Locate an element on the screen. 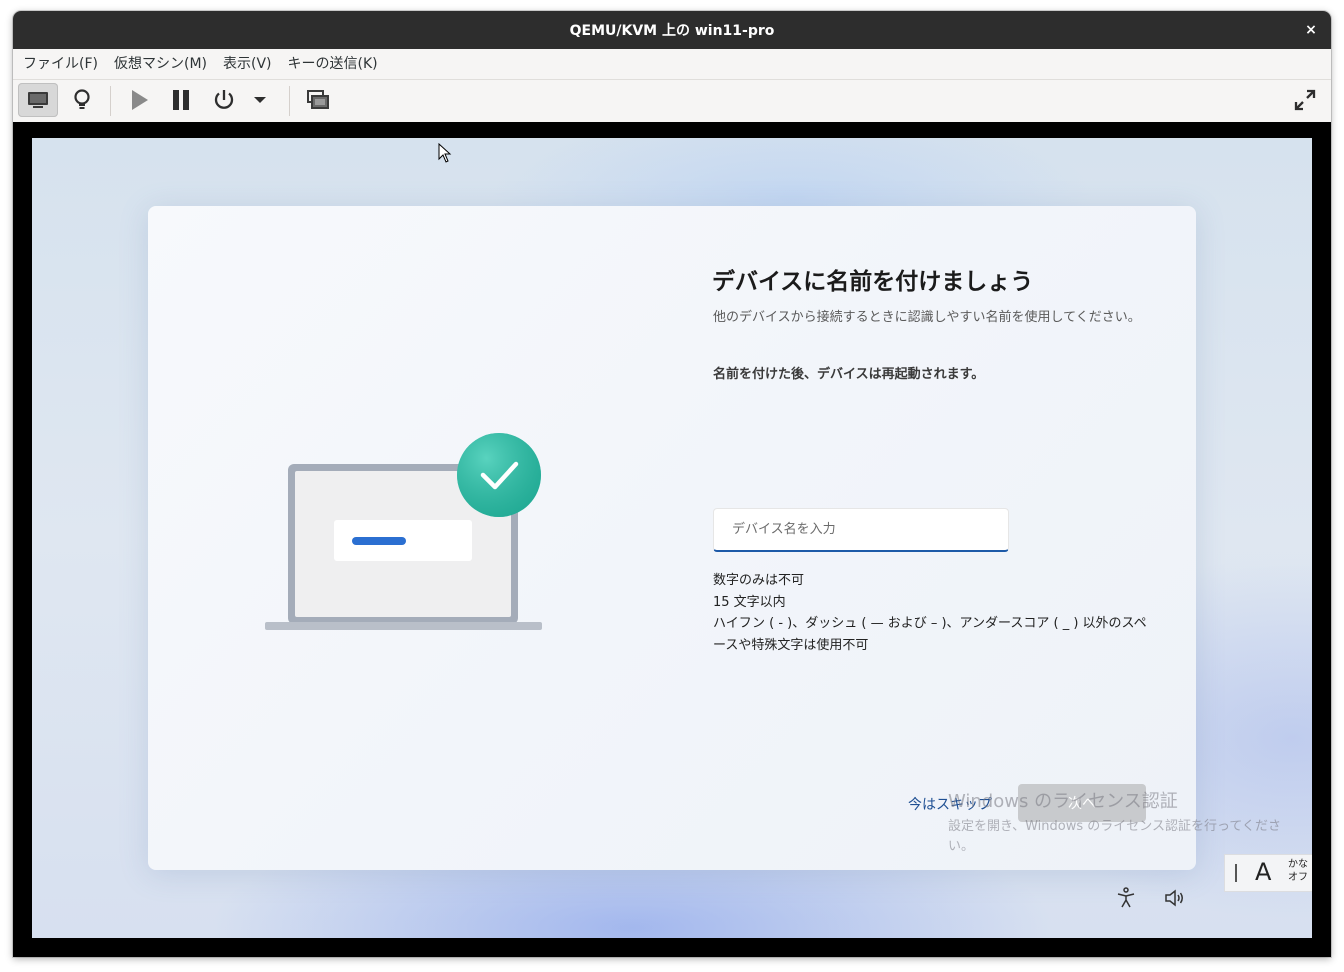  lightbulb-icon is located at coordinates (82, 99).